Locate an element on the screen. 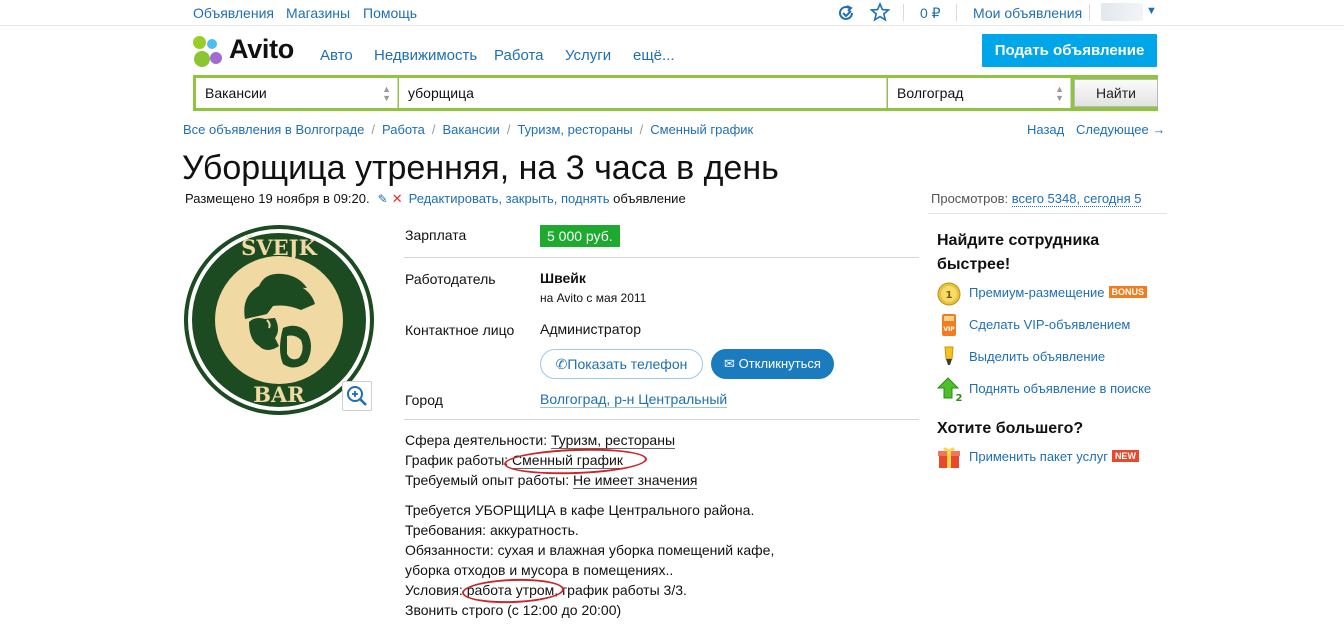 The height and width of the screenshot is (628, 1344). post-ad-button: Подать объявление is located at coordinates (1069, 50).